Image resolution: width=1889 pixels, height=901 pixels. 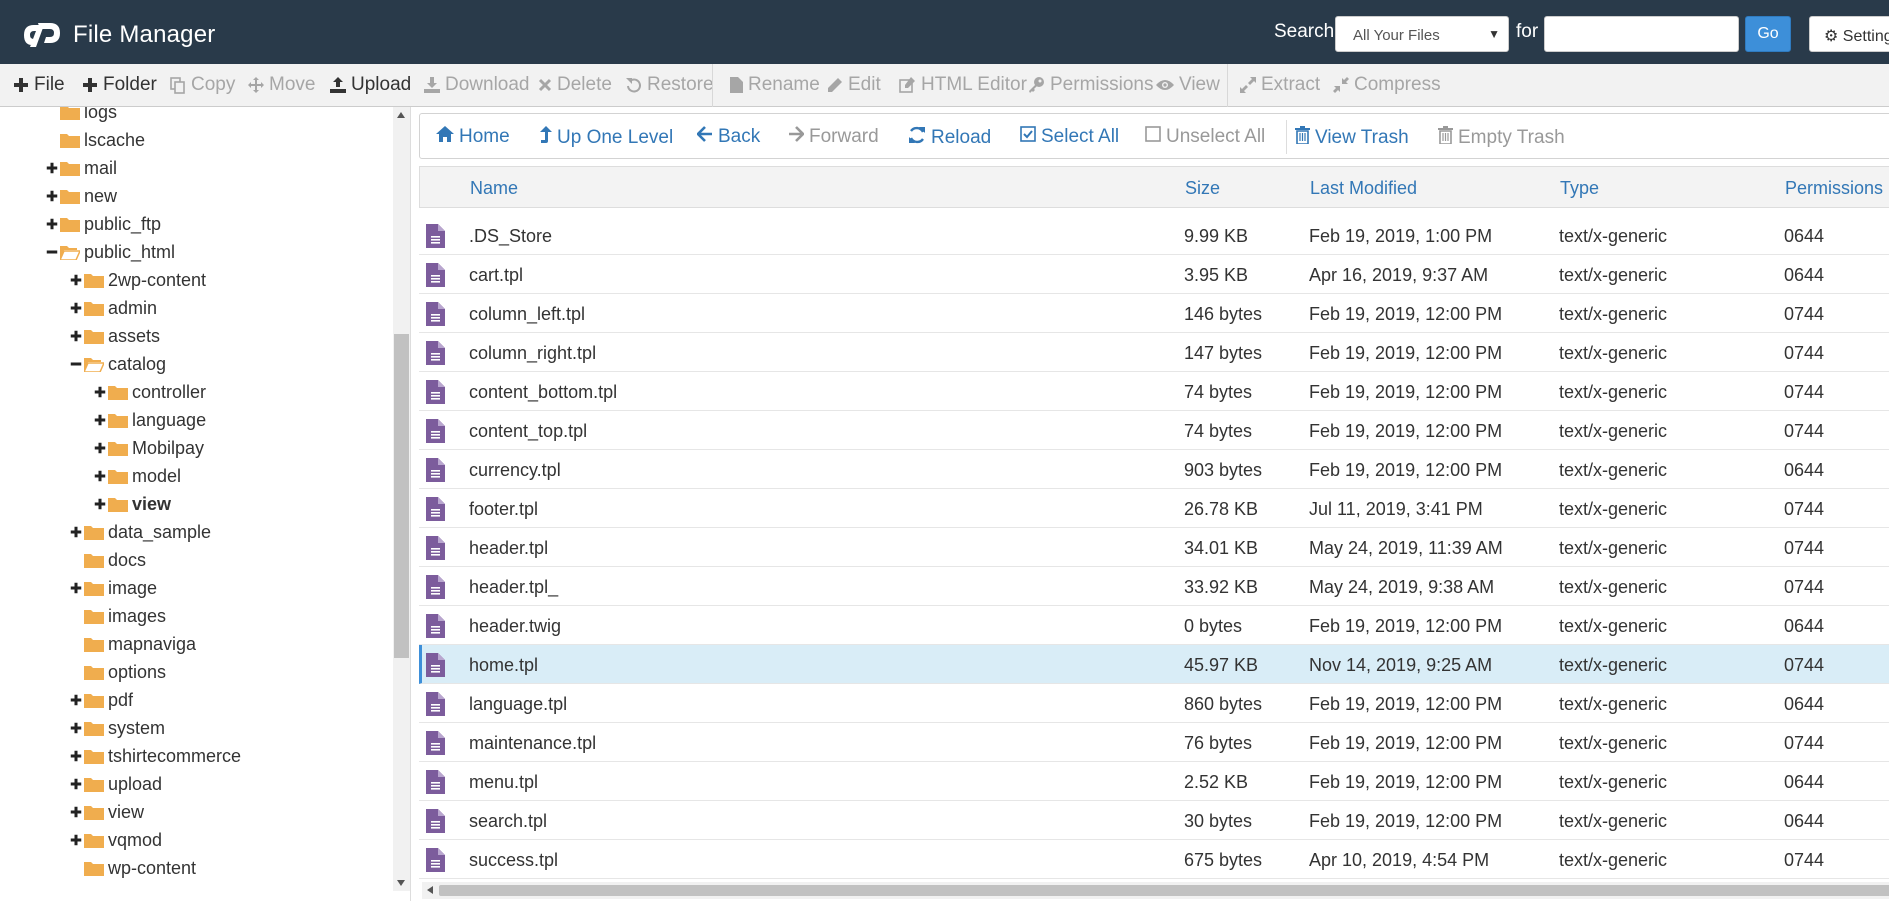 I want to click on tree-item: 2wp-content, so click(x=137, y=280).